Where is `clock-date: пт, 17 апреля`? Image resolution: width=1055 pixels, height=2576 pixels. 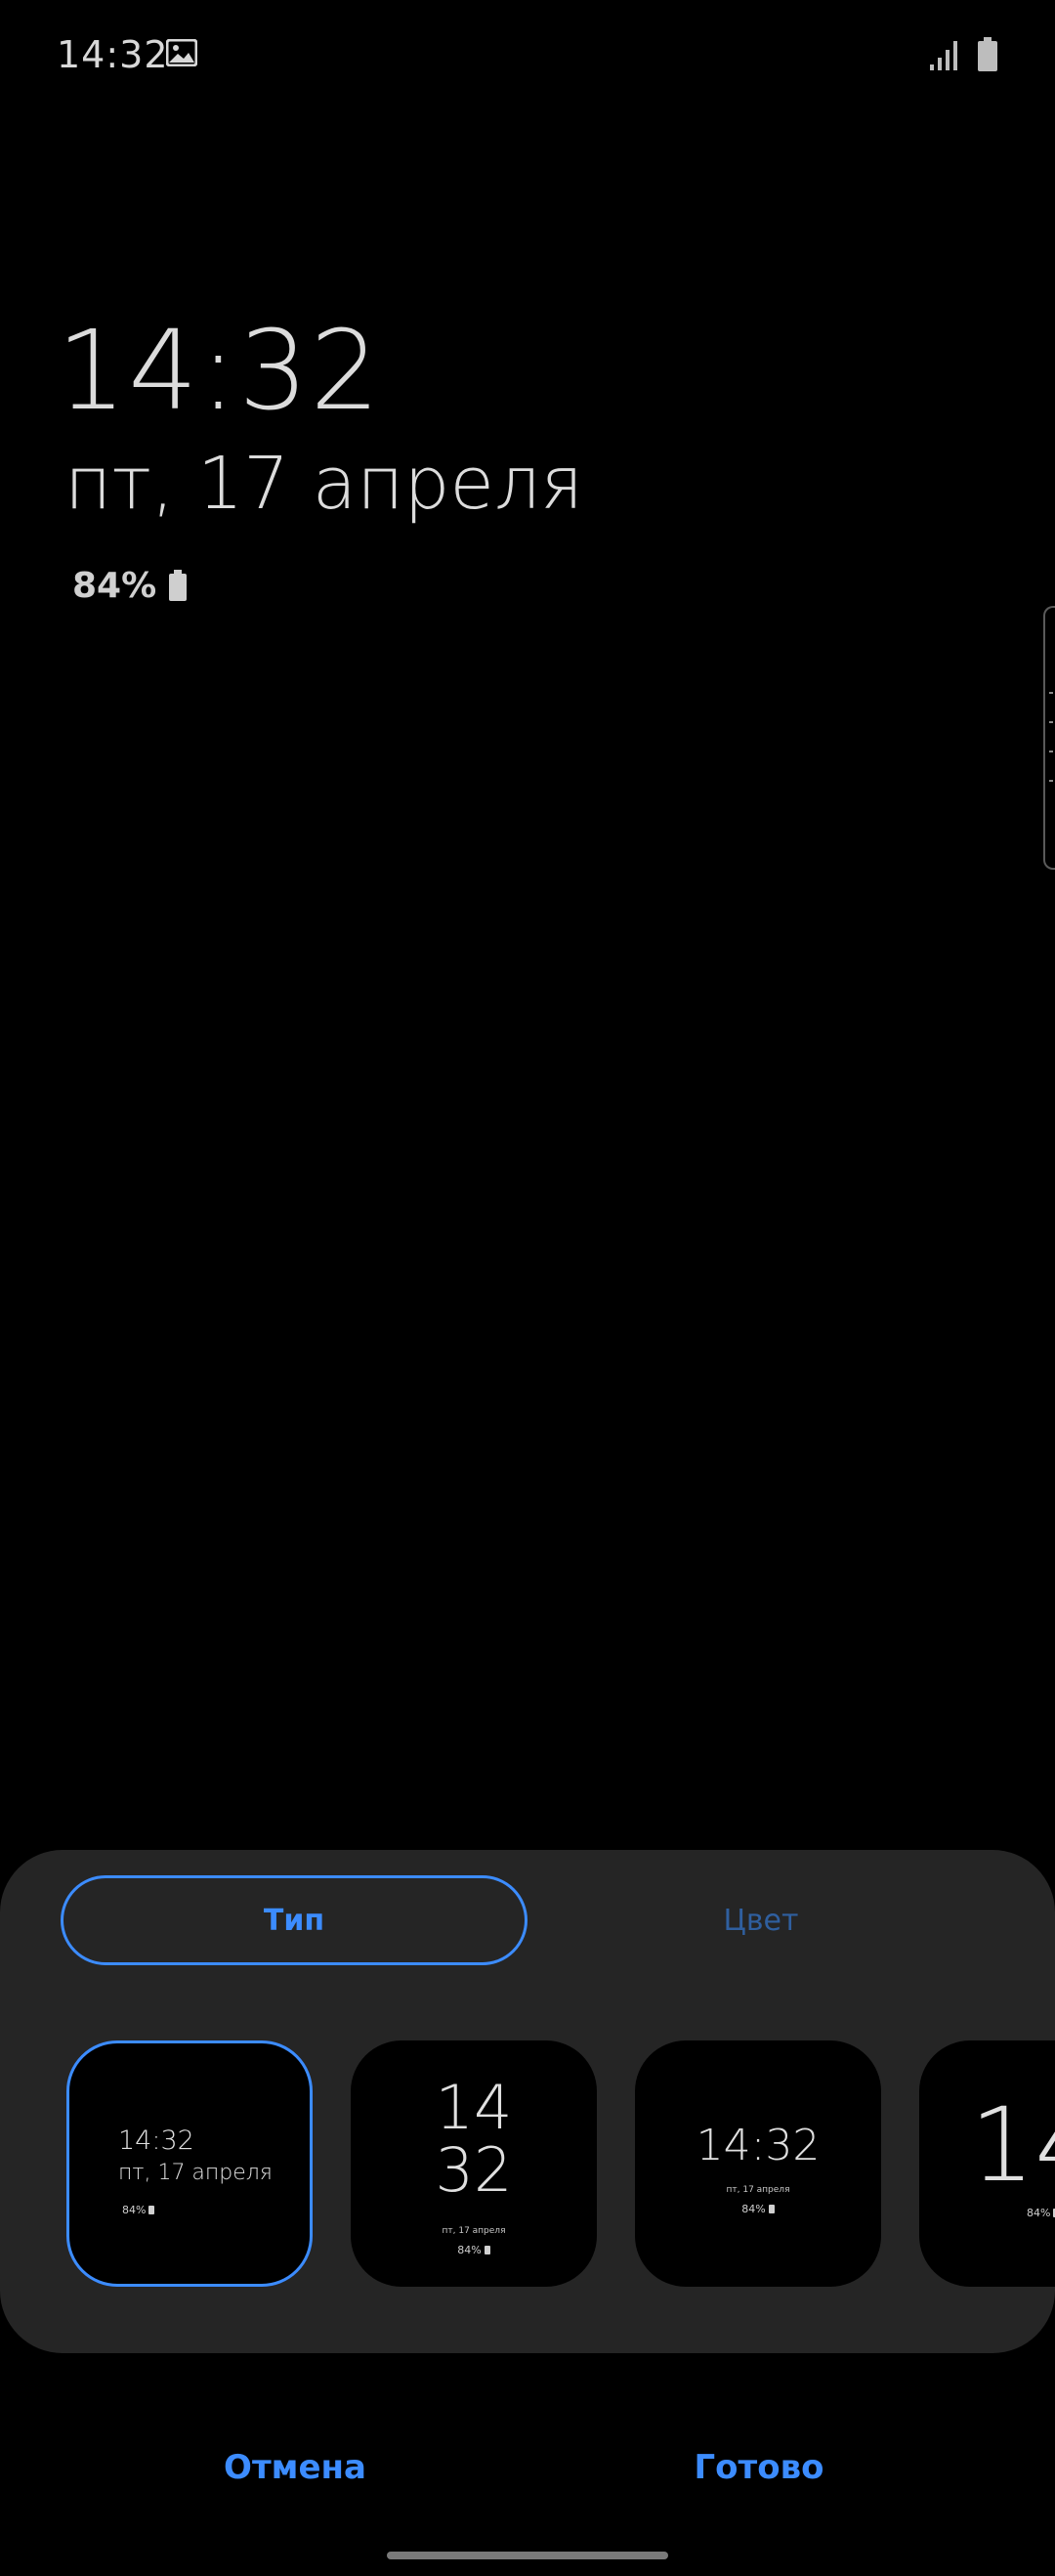
clock-date: пт, 17 апреля is located at coordinates (324, 484).